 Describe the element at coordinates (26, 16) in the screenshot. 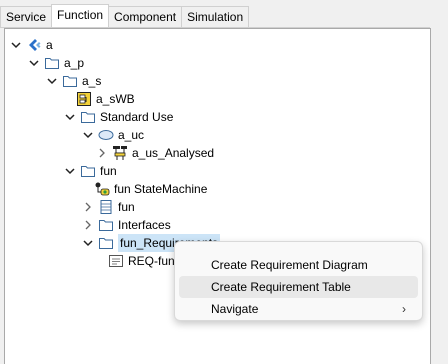

I see `tab-service: Service` at that location.